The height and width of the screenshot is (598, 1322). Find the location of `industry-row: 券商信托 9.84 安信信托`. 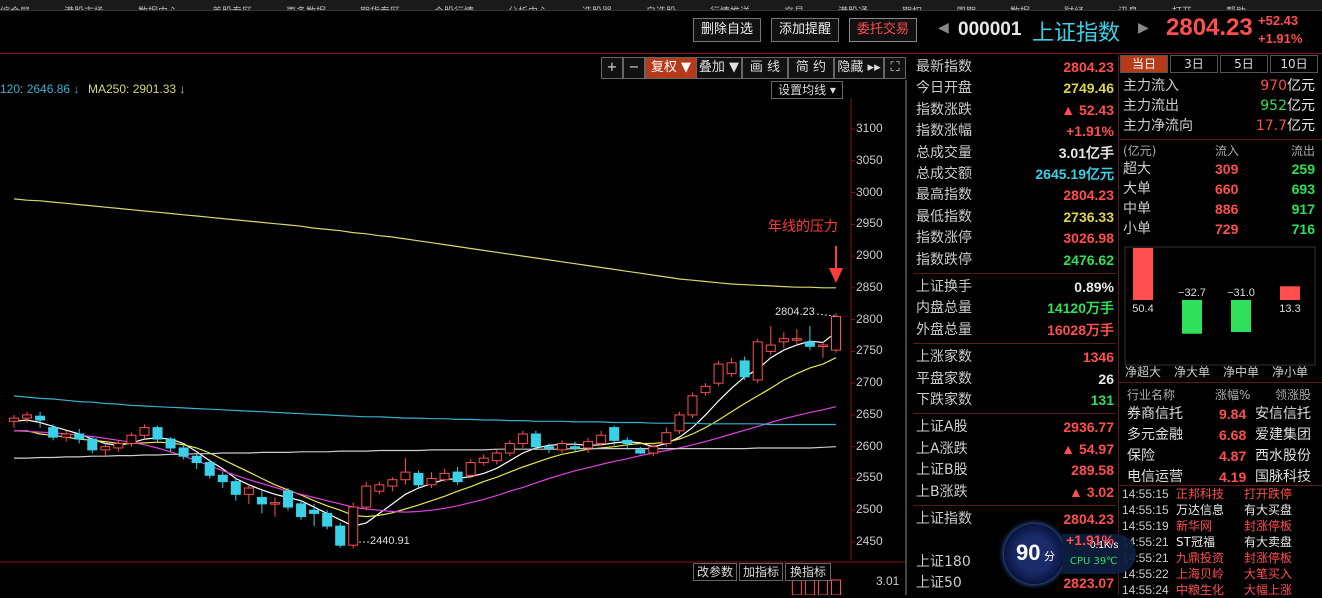

industry-row: 券商信托 9.84 安信信托 is located at coordinates (1219, 414).